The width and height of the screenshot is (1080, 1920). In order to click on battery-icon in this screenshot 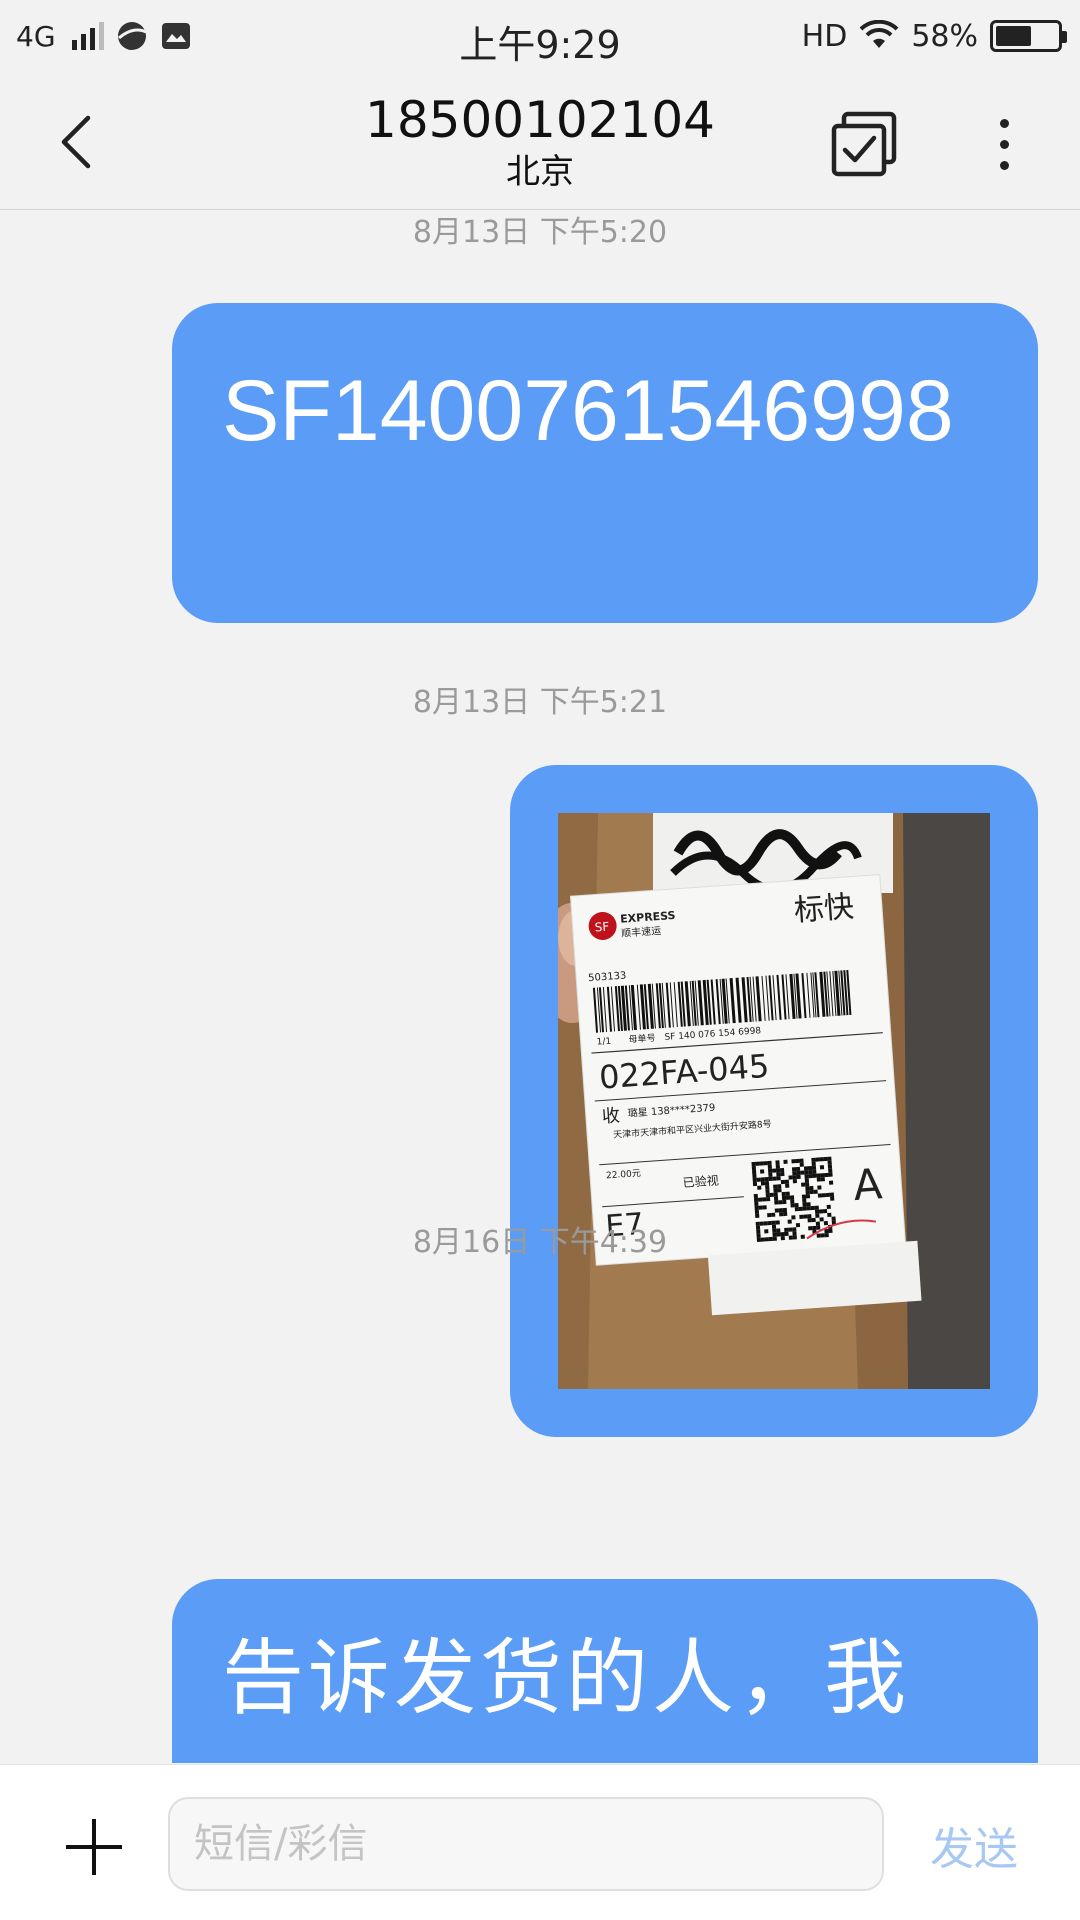, I will do `click(1028, 36)`.